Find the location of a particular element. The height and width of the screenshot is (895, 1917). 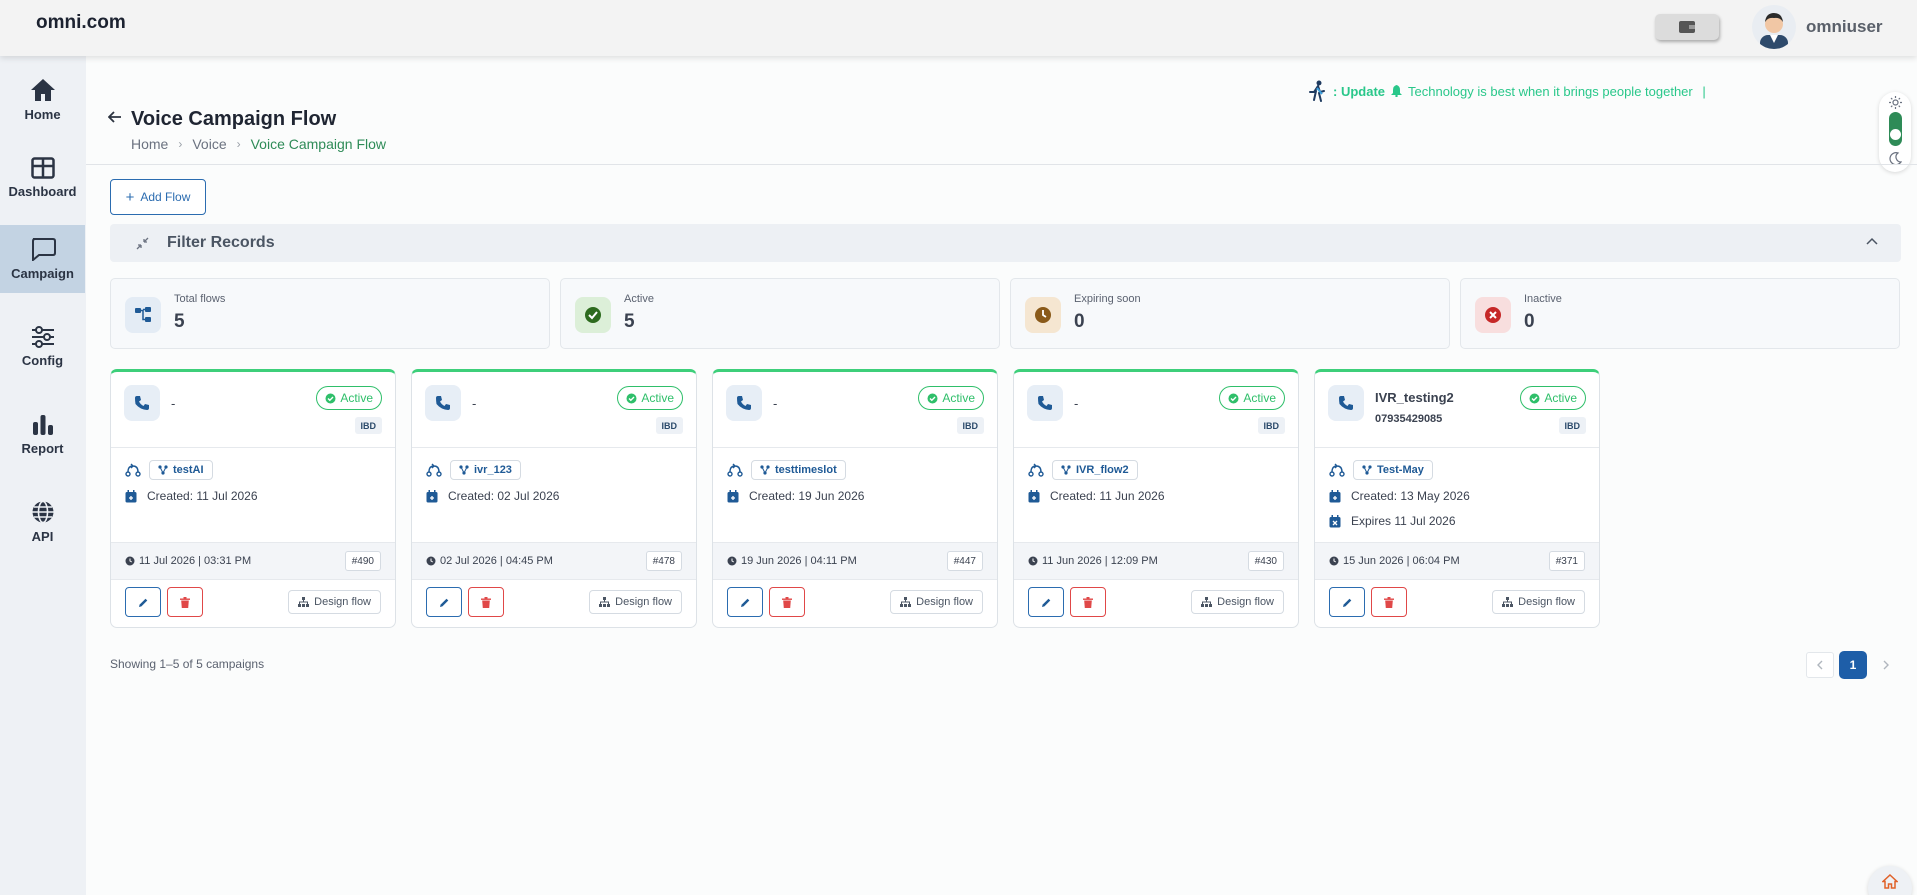

wallet-button is located at coordinates (1687, 27).